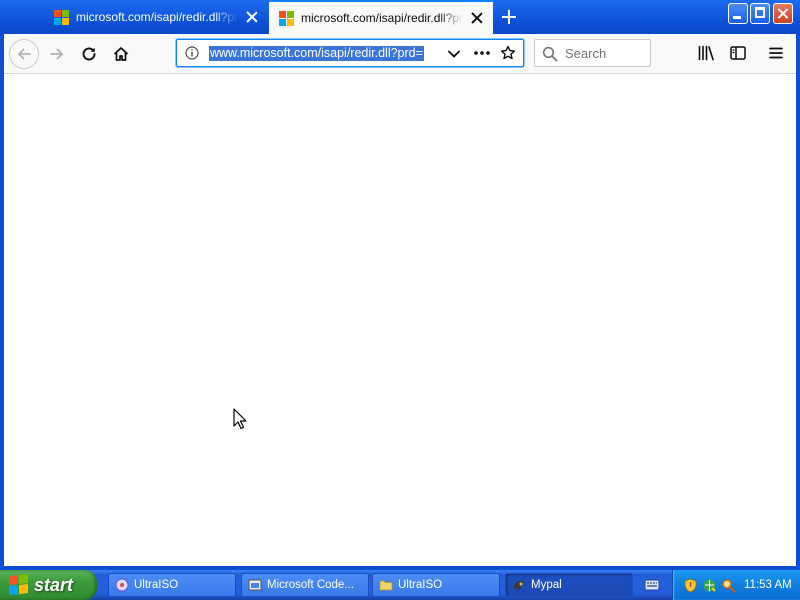 This screenshot has height=600, width=800. I want to click on security-shield-icon, so click(690, 585).